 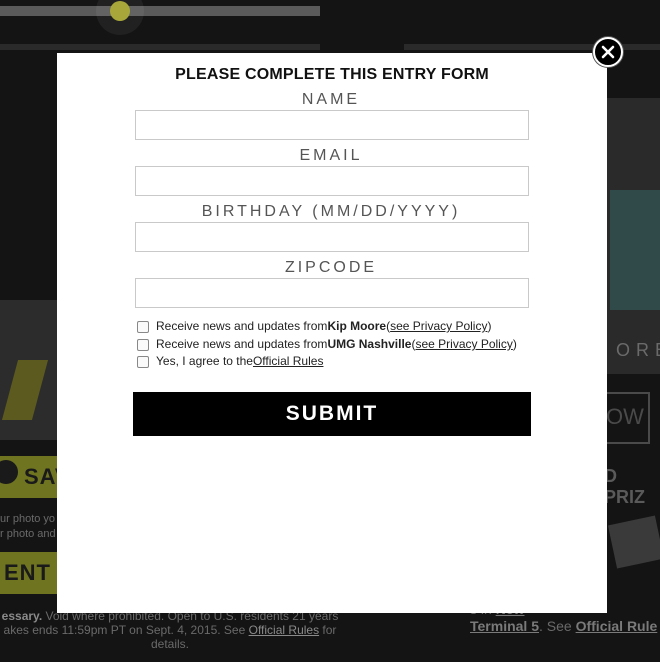 What do you see at coordinates (331, 211) in the screenshot?
I see `birthday-label: BIRTHDAY (MM/DD/YYYY)` at bounding box center [331, 211].